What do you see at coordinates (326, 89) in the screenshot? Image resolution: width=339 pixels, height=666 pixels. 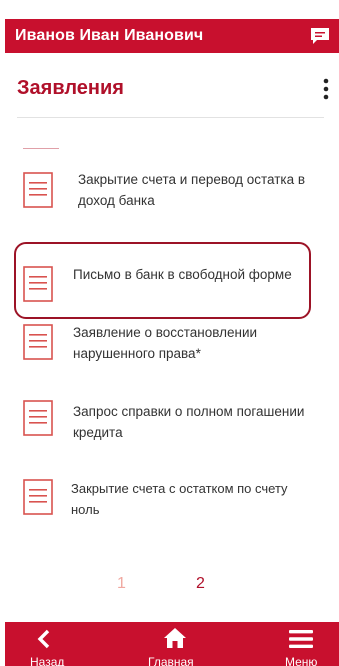 I see `more-vertical-icon` at bounding box center [326, 89].